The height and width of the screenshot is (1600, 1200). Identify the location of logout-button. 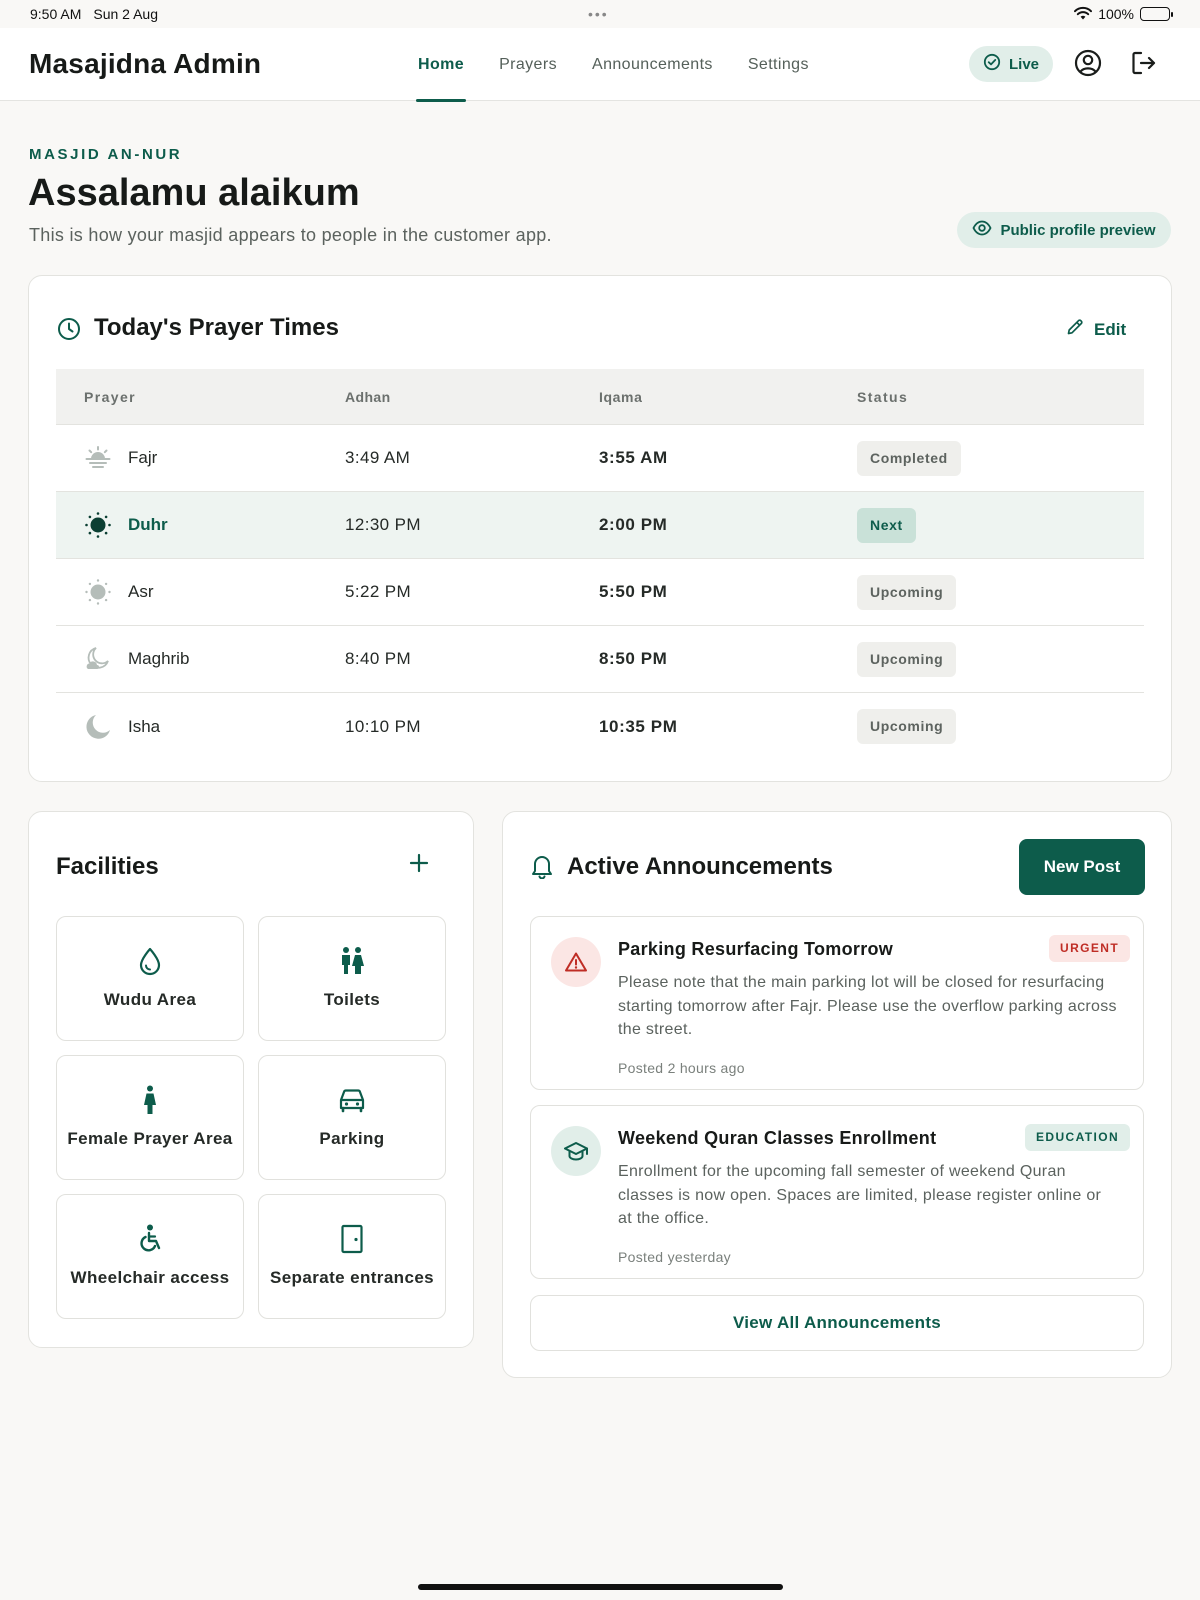
(1144, 65).